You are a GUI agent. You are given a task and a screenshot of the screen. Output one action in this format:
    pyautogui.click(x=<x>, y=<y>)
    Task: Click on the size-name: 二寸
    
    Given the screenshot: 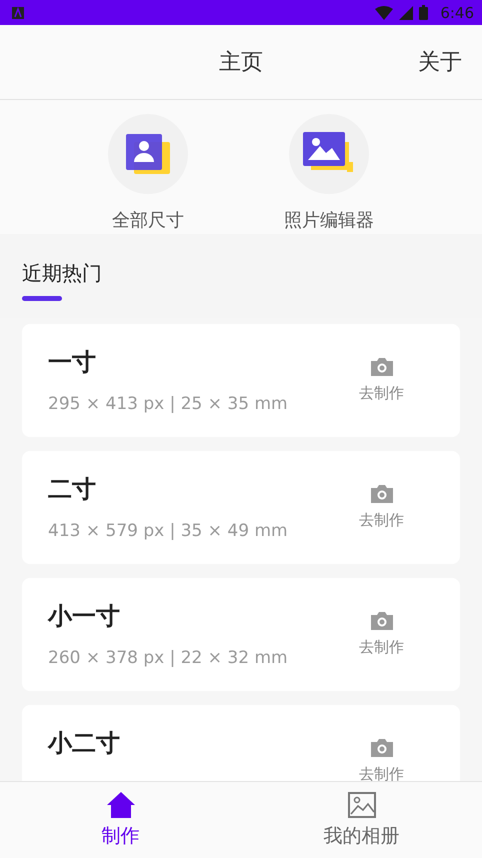 What is the action you would take?
    pyautogui.click(x=72, y=489)
    